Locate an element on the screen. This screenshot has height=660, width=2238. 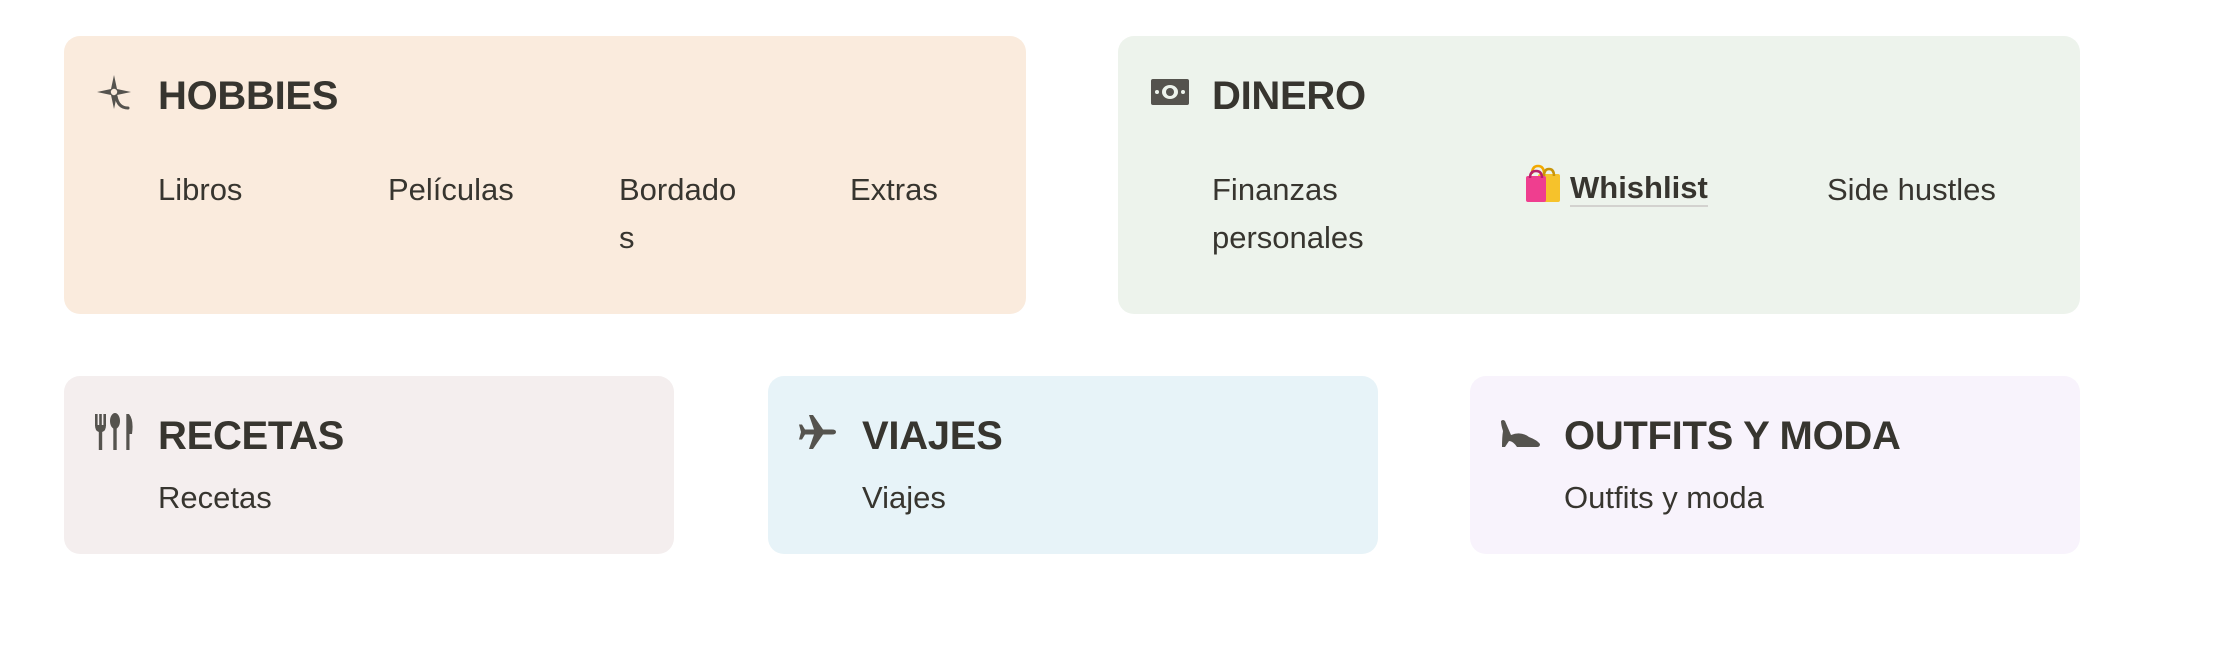
hobbies-title: HOBBIES is located at coordinates (248, 96).